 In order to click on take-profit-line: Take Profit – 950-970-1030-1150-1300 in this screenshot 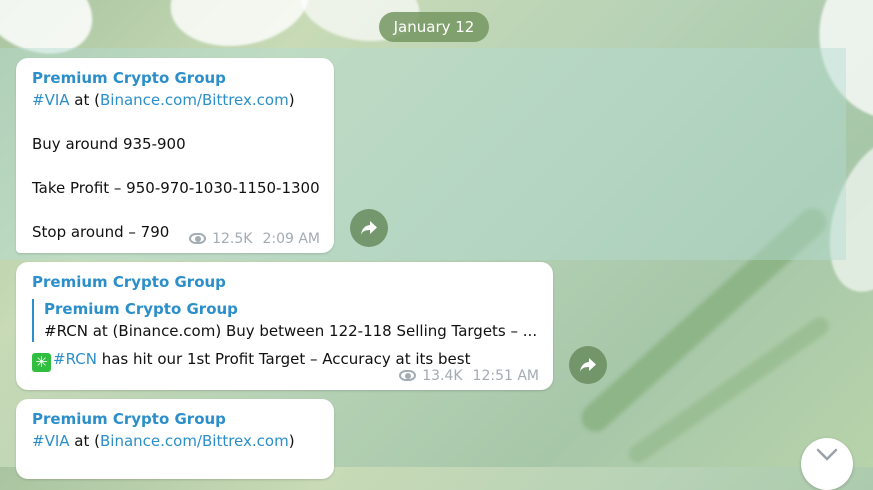, I will do `click(176, 188)`.